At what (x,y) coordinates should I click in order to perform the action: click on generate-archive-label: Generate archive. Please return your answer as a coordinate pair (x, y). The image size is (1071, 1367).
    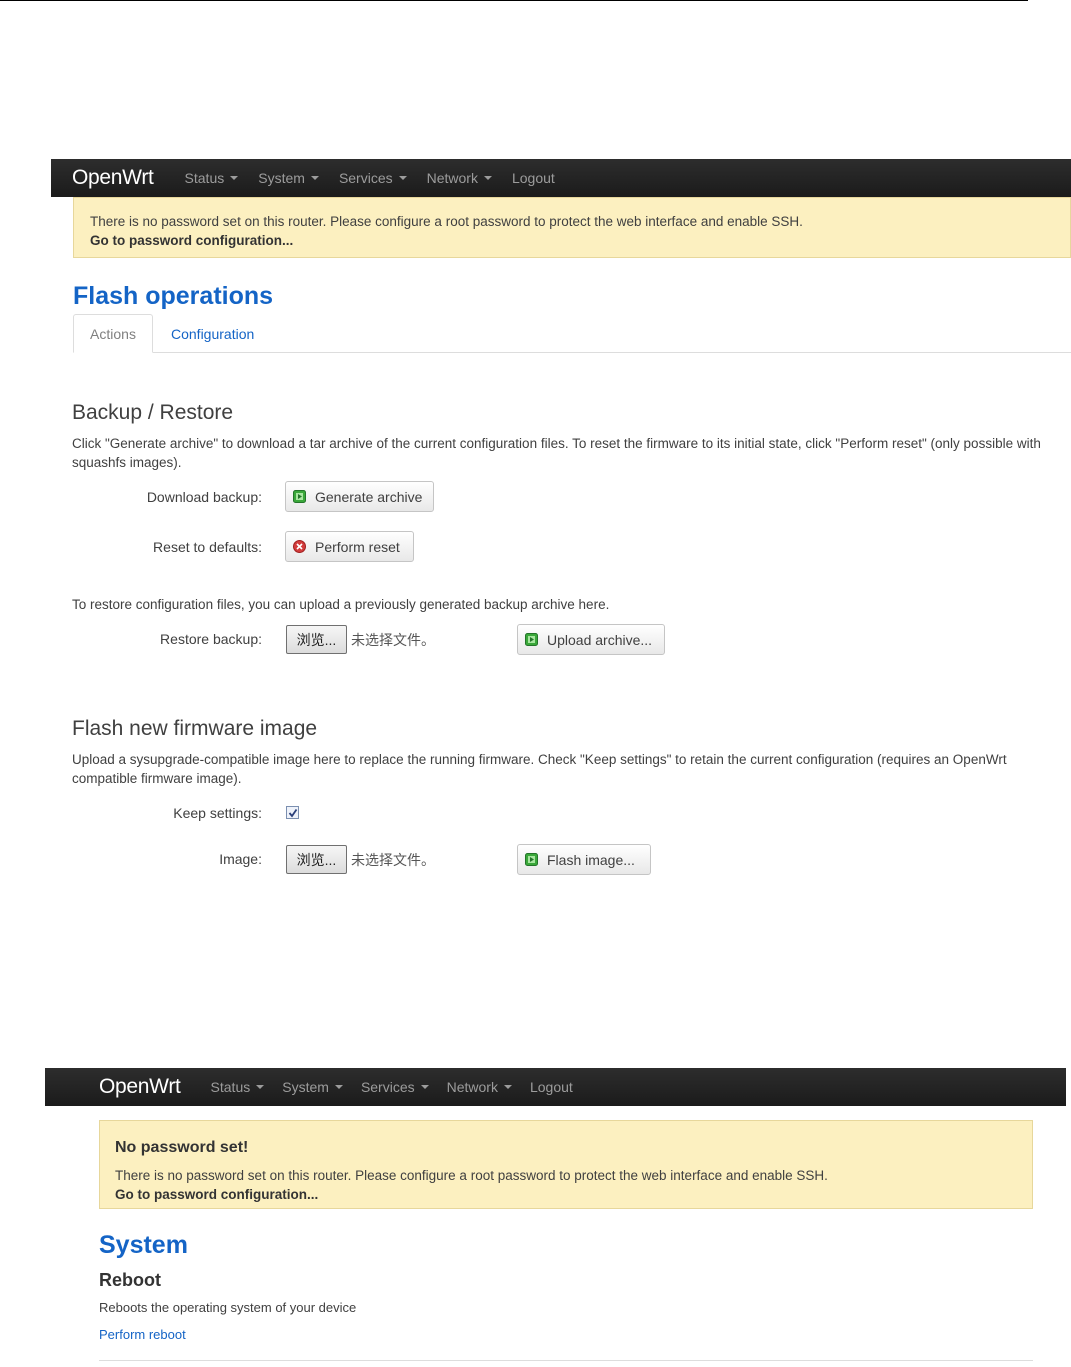
    Looking at the image, I should click on (369, 496).